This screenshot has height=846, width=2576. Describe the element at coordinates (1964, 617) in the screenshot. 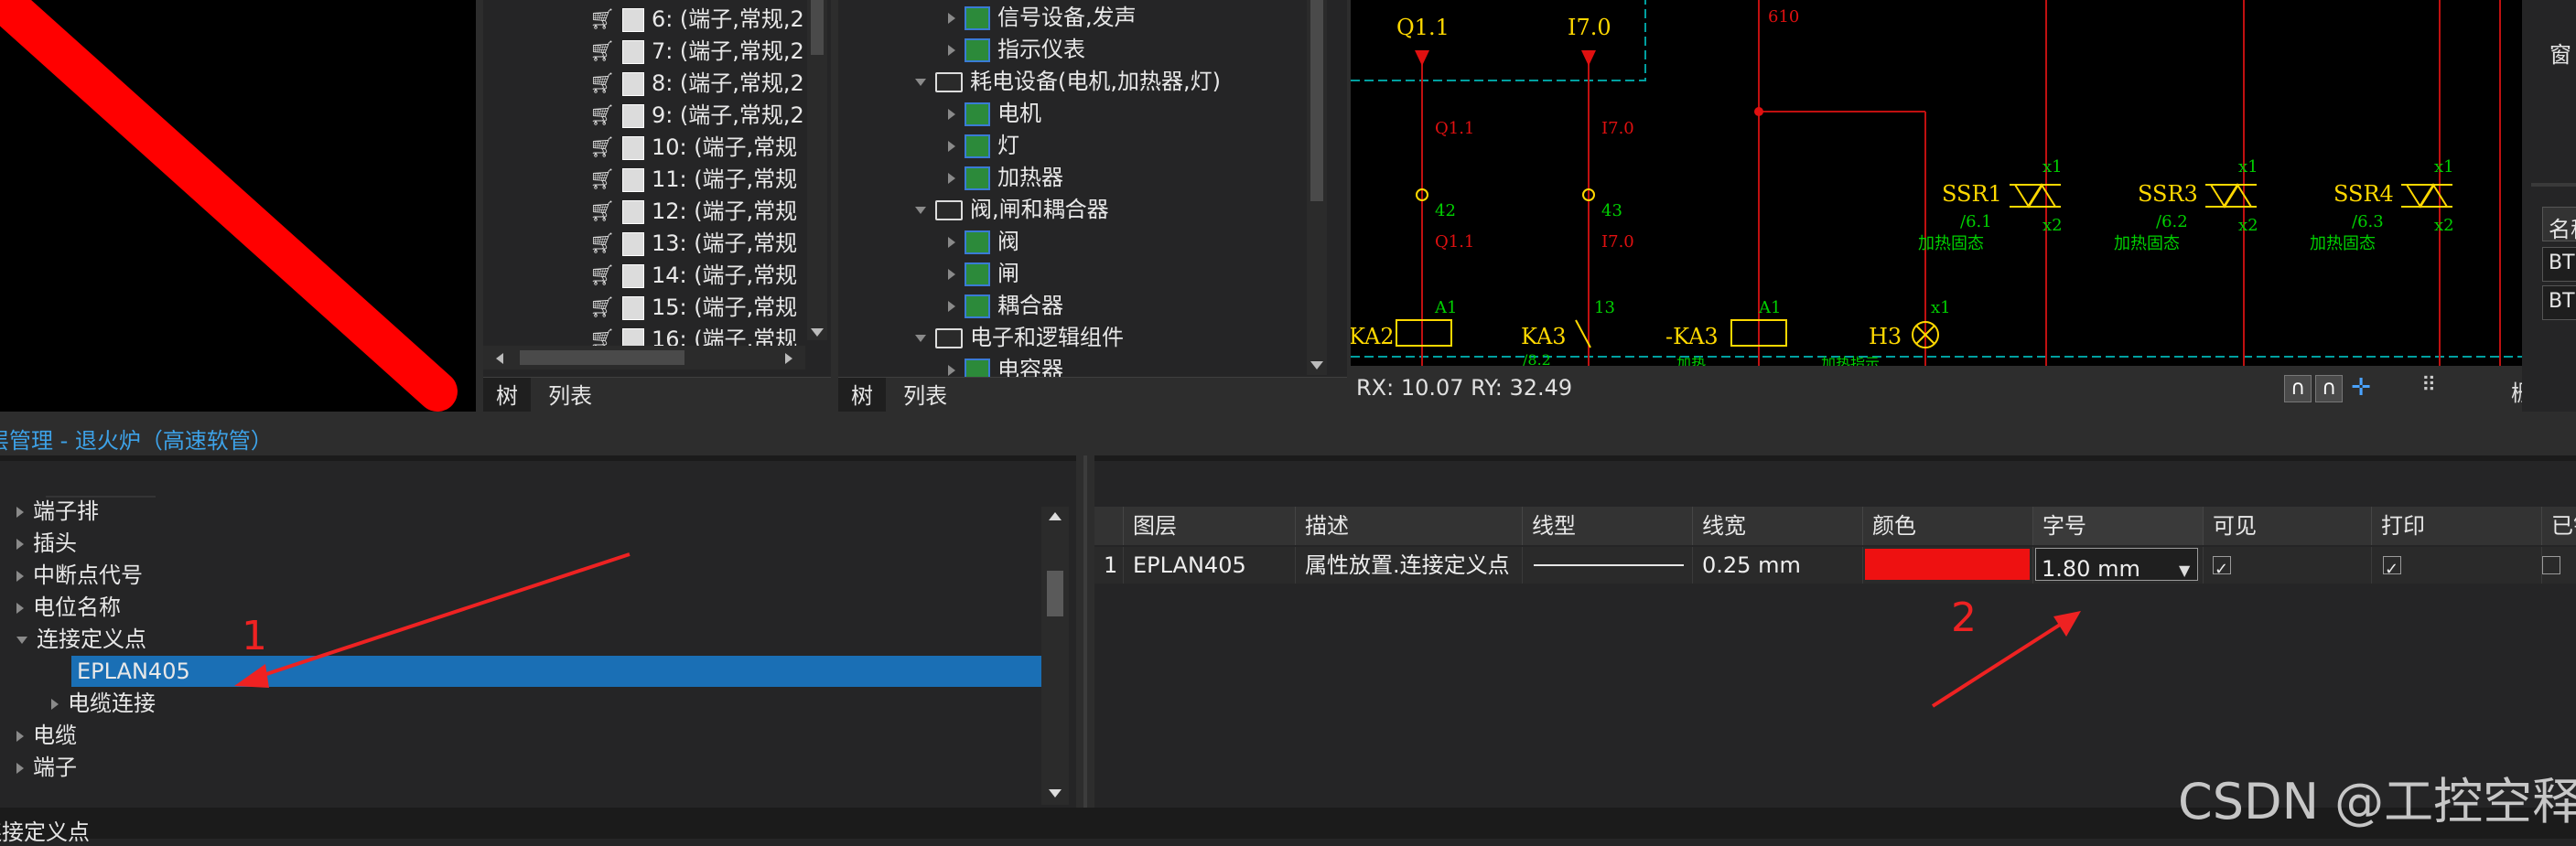

I see `annotation-marker-2: 2` at that location.